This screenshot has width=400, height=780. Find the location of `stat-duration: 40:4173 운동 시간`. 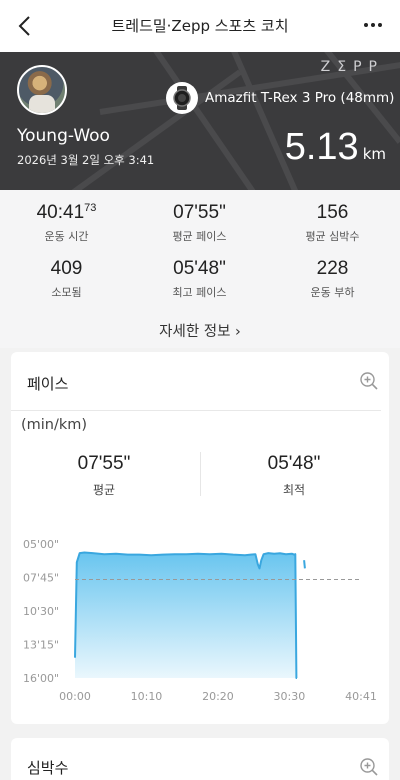

stat-duration: 40:4173 운동 시간 is located at coordinates (66, 223).